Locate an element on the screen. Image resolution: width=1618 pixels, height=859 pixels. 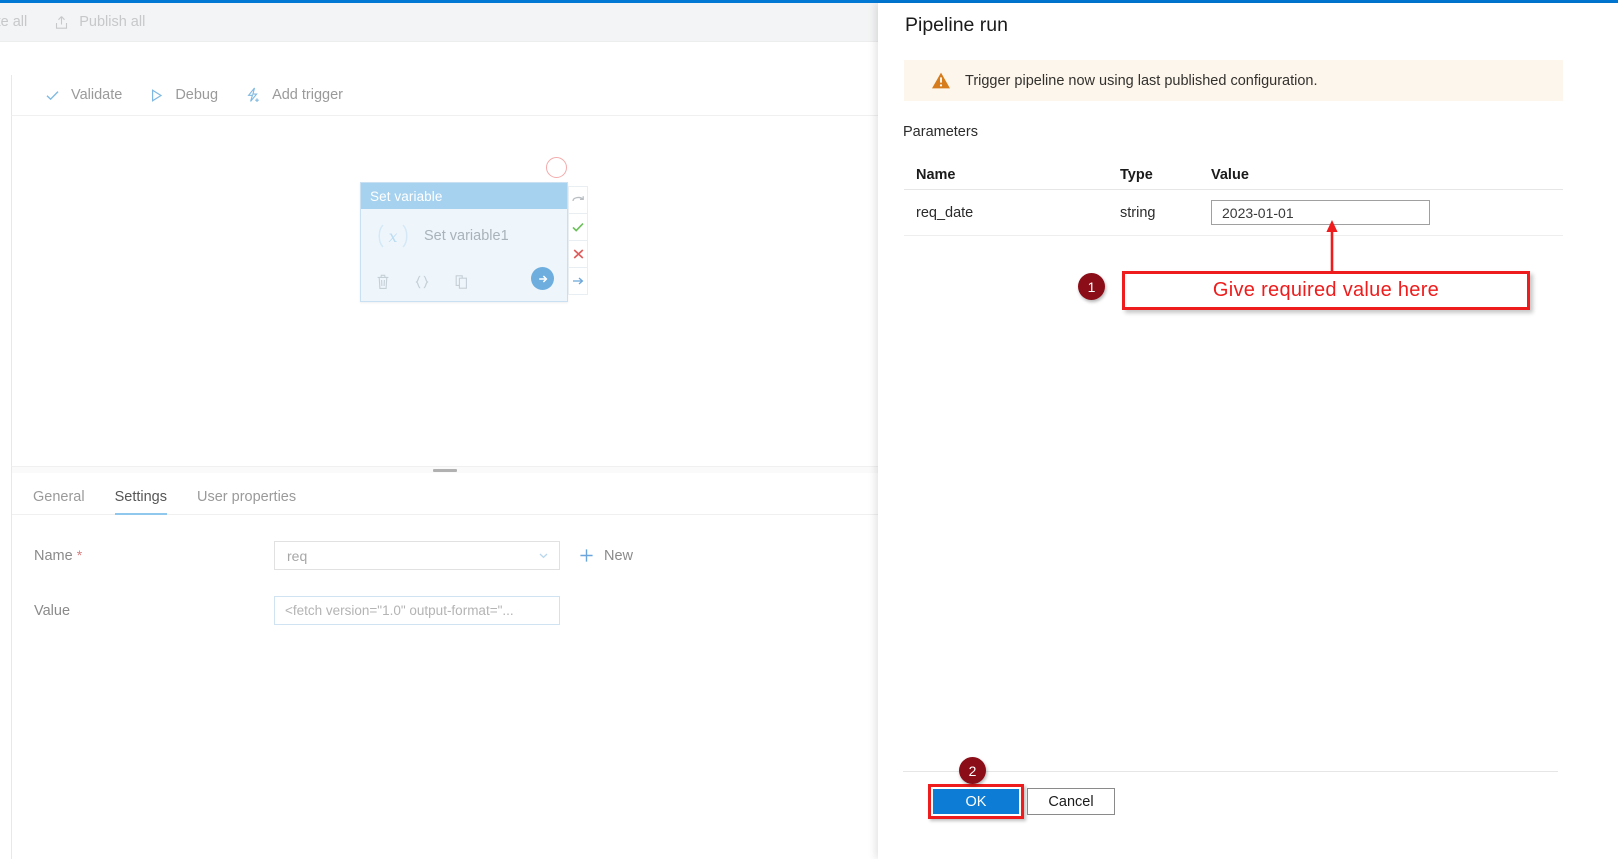
value-field-label: Value is located at coordinates (52, 610).